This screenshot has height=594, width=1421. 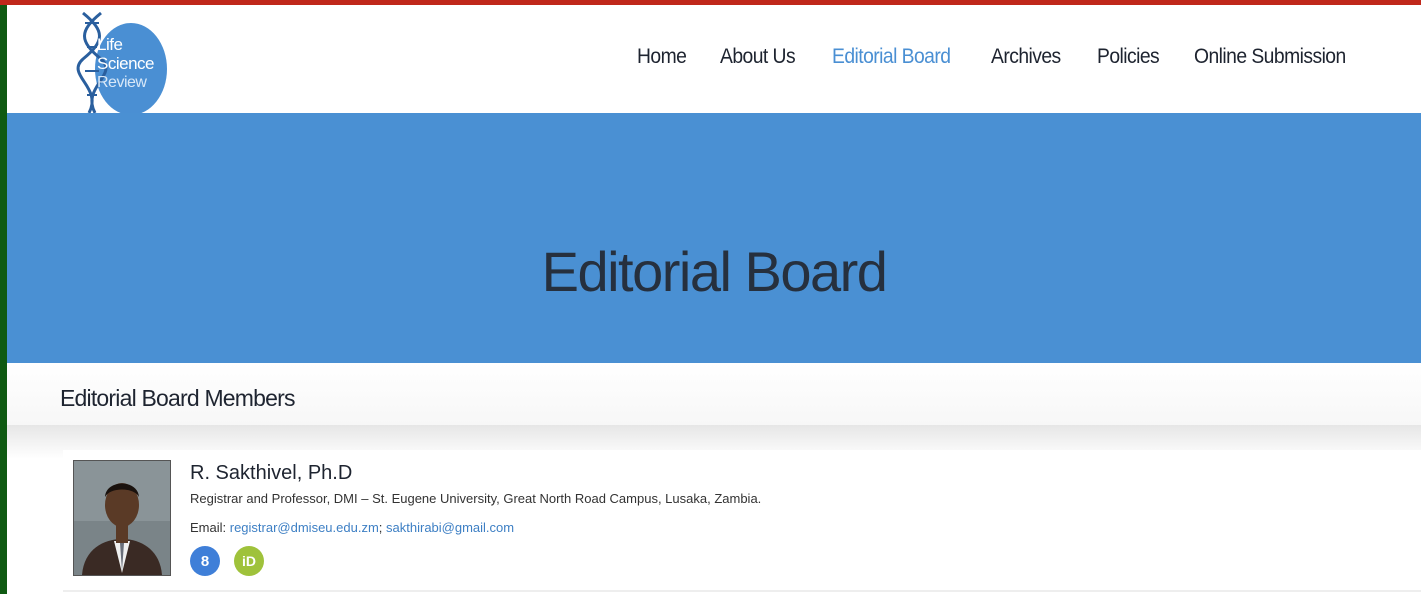 What do you see at coordinates (891, 57) in the screenshot?
I see `nav-editorial-board: Editorial Board` at bounding box center [891, 57].